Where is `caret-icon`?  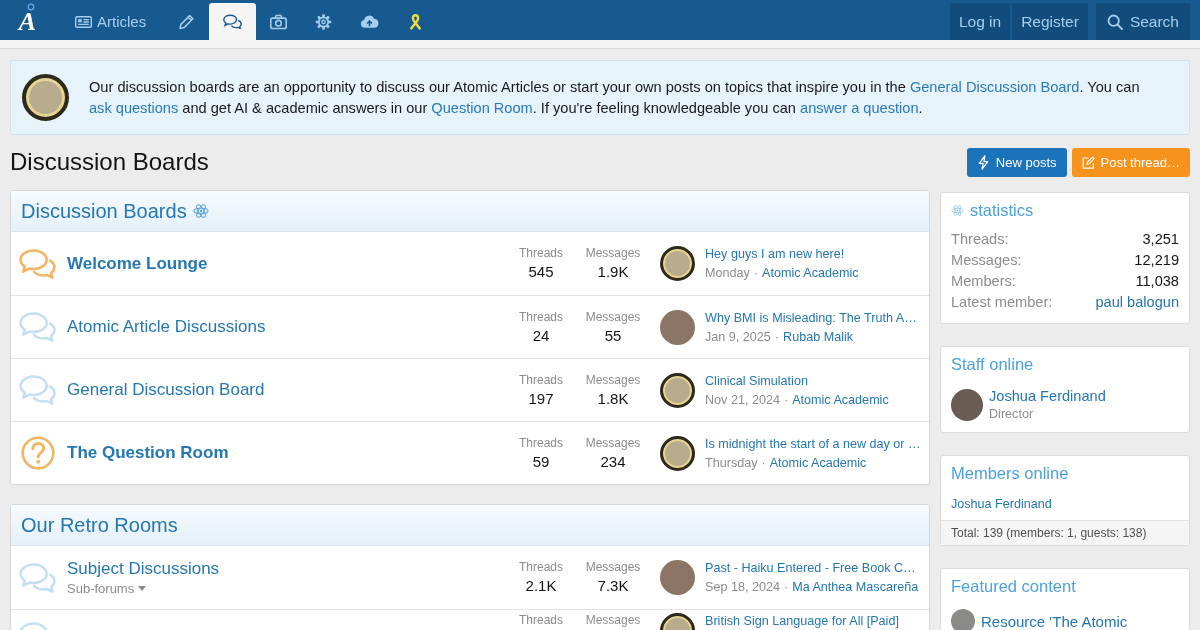 caret-icon is located at coordinates (142, 588).